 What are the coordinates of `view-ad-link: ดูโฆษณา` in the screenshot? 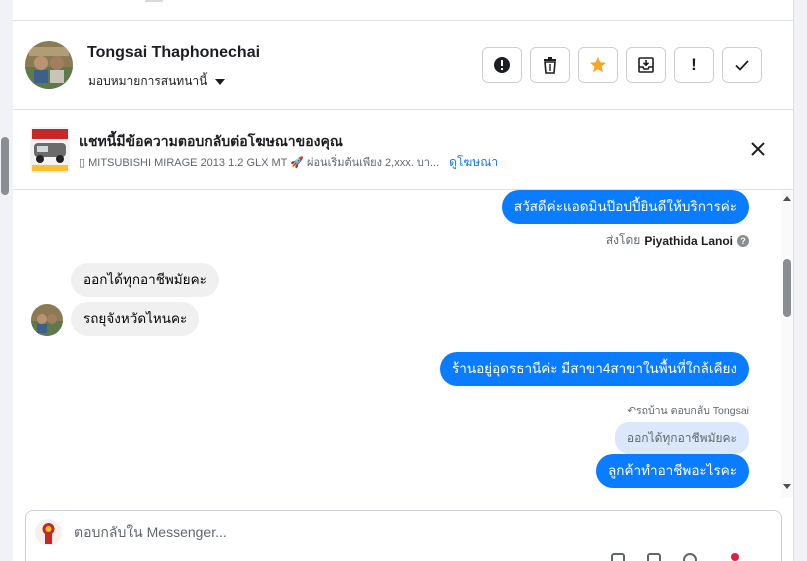 It's located at (473, 162).